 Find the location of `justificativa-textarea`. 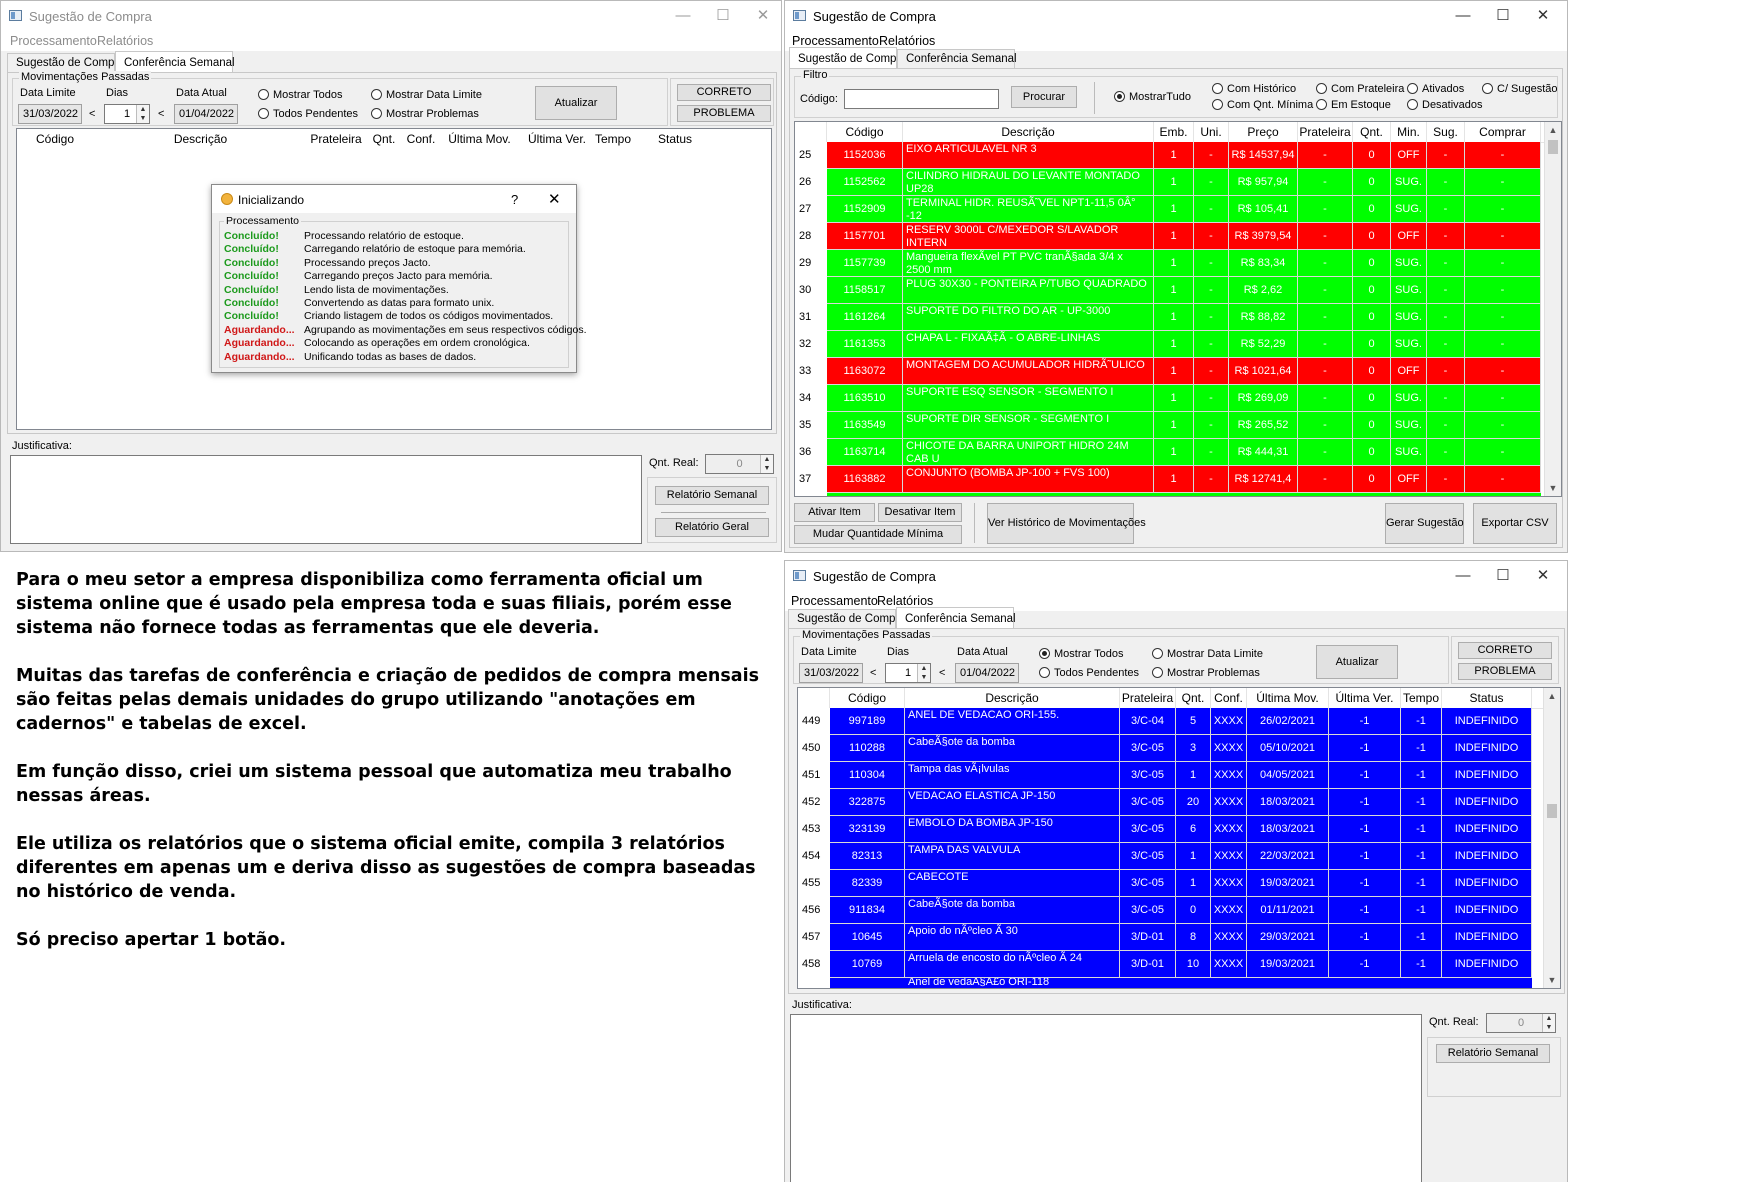

justificativa-textarea is located at coordinates (1106, 1098).